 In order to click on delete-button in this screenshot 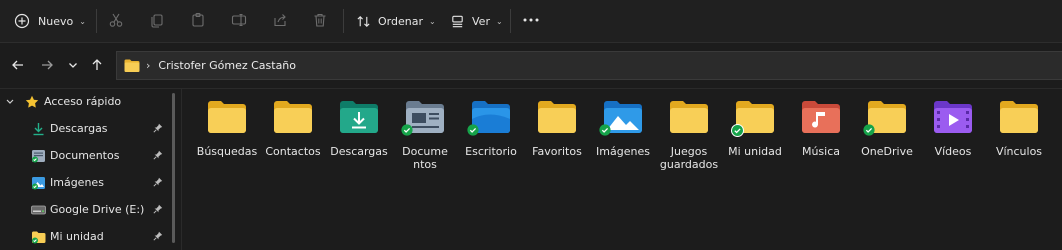, I will do `click(320, 21)`.